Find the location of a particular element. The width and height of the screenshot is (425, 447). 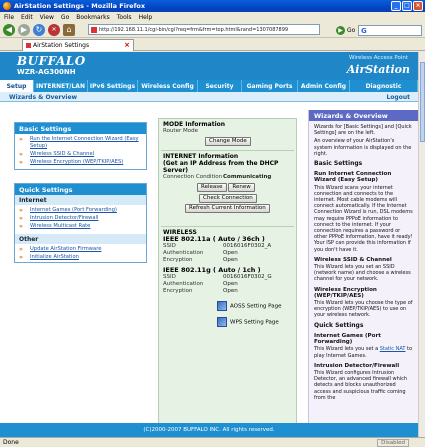

brand-logo: BUFFALO is located at coordinates (51, 61).